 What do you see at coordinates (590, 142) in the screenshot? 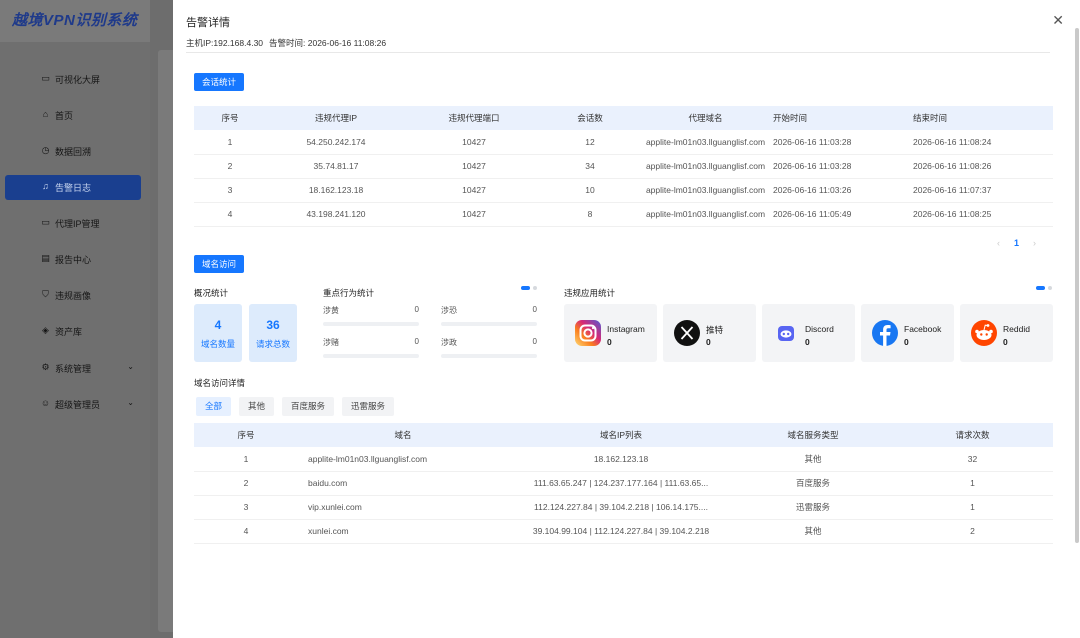
I see `table-cell: 12` at bounding box center [590, 142].